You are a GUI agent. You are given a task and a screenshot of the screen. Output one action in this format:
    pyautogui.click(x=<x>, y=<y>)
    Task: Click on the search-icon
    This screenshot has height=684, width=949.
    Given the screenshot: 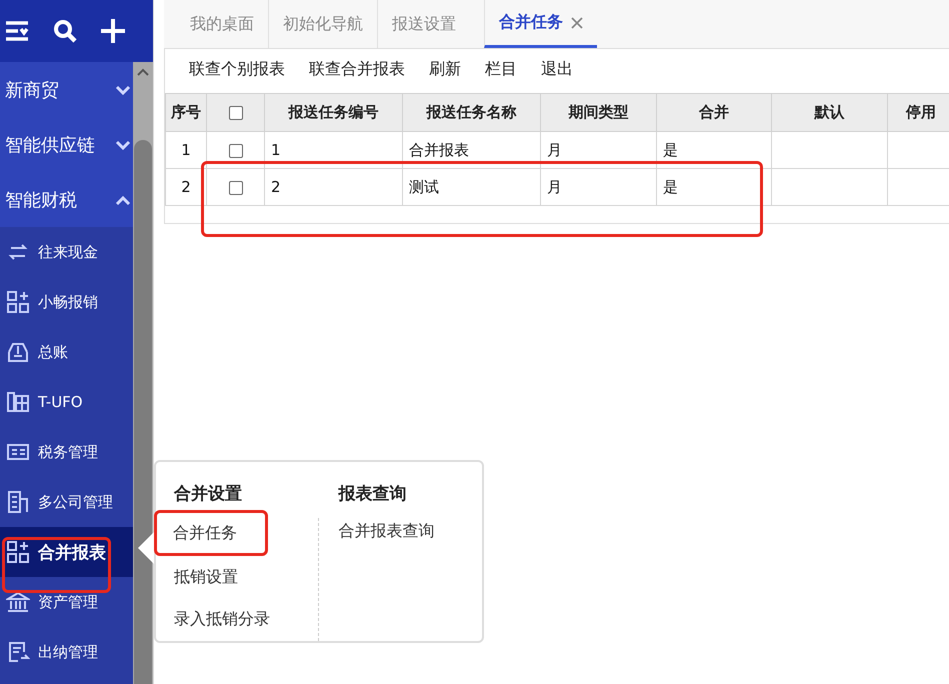 What is the action you would take?
    pyautogui.click(x=65, y=31)
    